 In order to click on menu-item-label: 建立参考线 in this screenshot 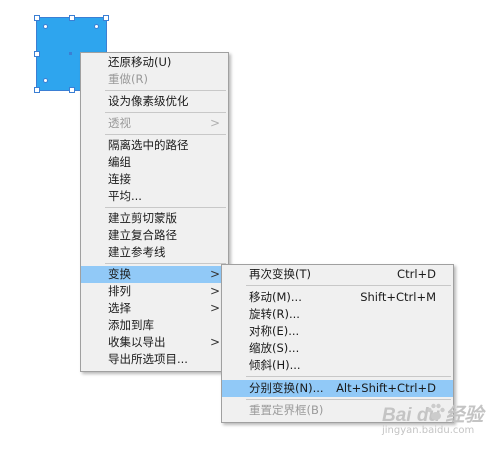, I will do `click(137, 252)`.